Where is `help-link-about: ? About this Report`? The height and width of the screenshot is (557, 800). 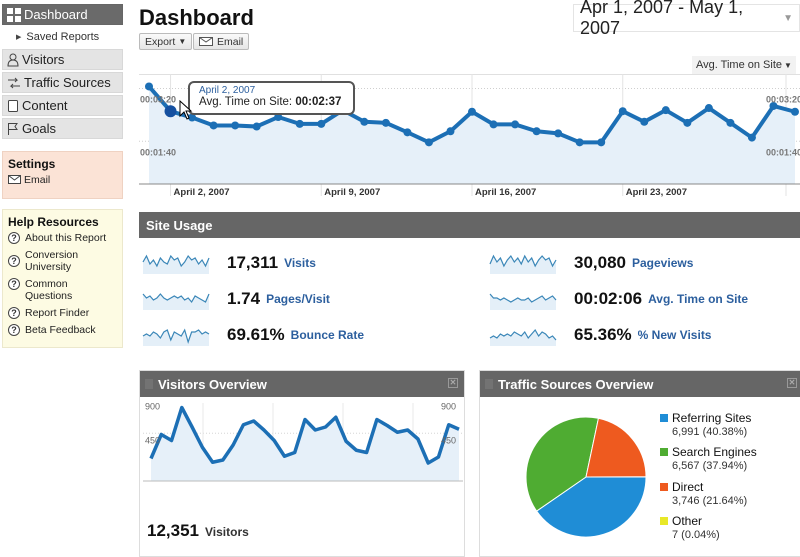 help-link-about: ? About this Report is located at coordinates (62, 238).